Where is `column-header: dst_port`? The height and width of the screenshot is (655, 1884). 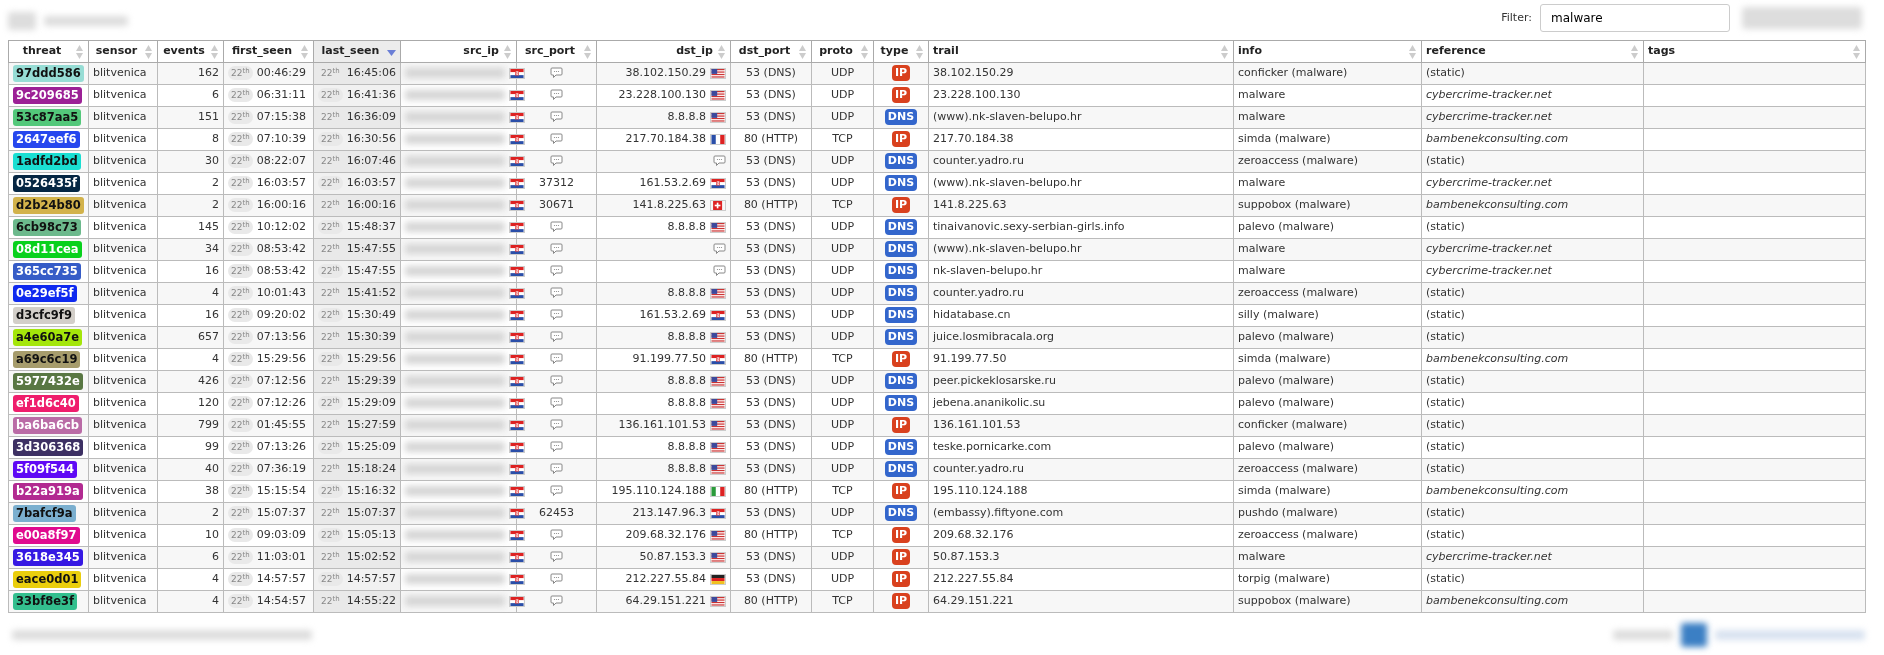
column-header: dst_port is located at coordinates (771, 51).